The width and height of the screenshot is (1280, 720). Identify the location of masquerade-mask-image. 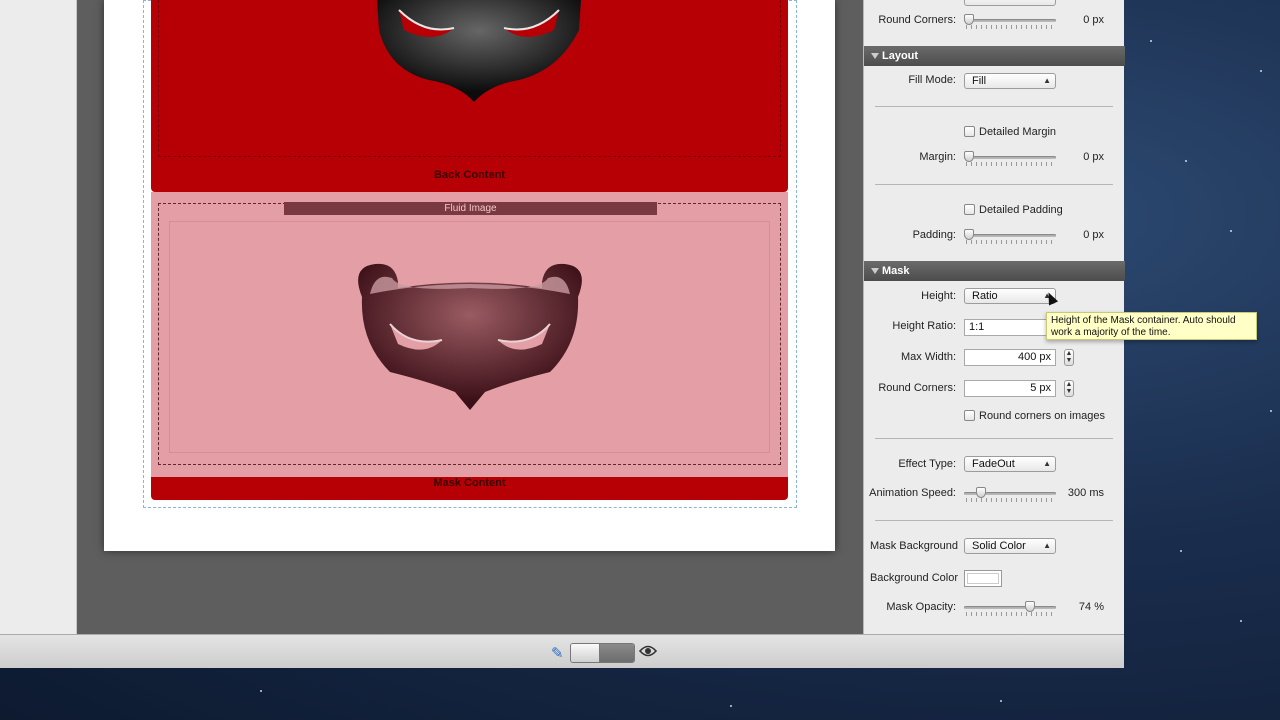
(470, 336).